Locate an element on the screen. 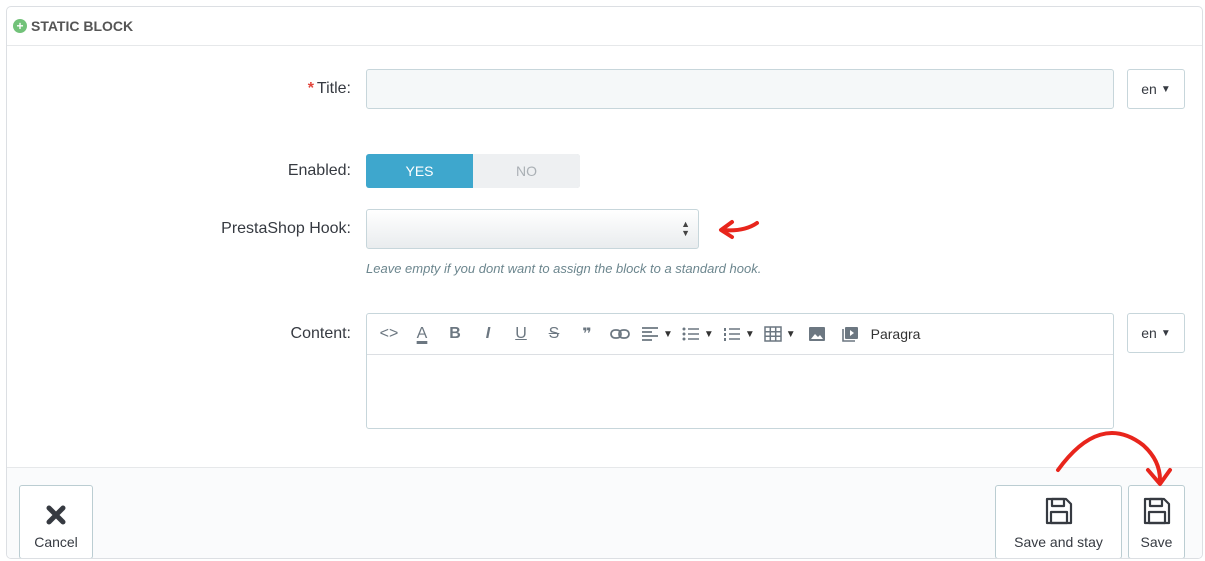 This screenshot has height=561, width=1205. blockquote-button: ❞ is located at coordinates (587, 334).